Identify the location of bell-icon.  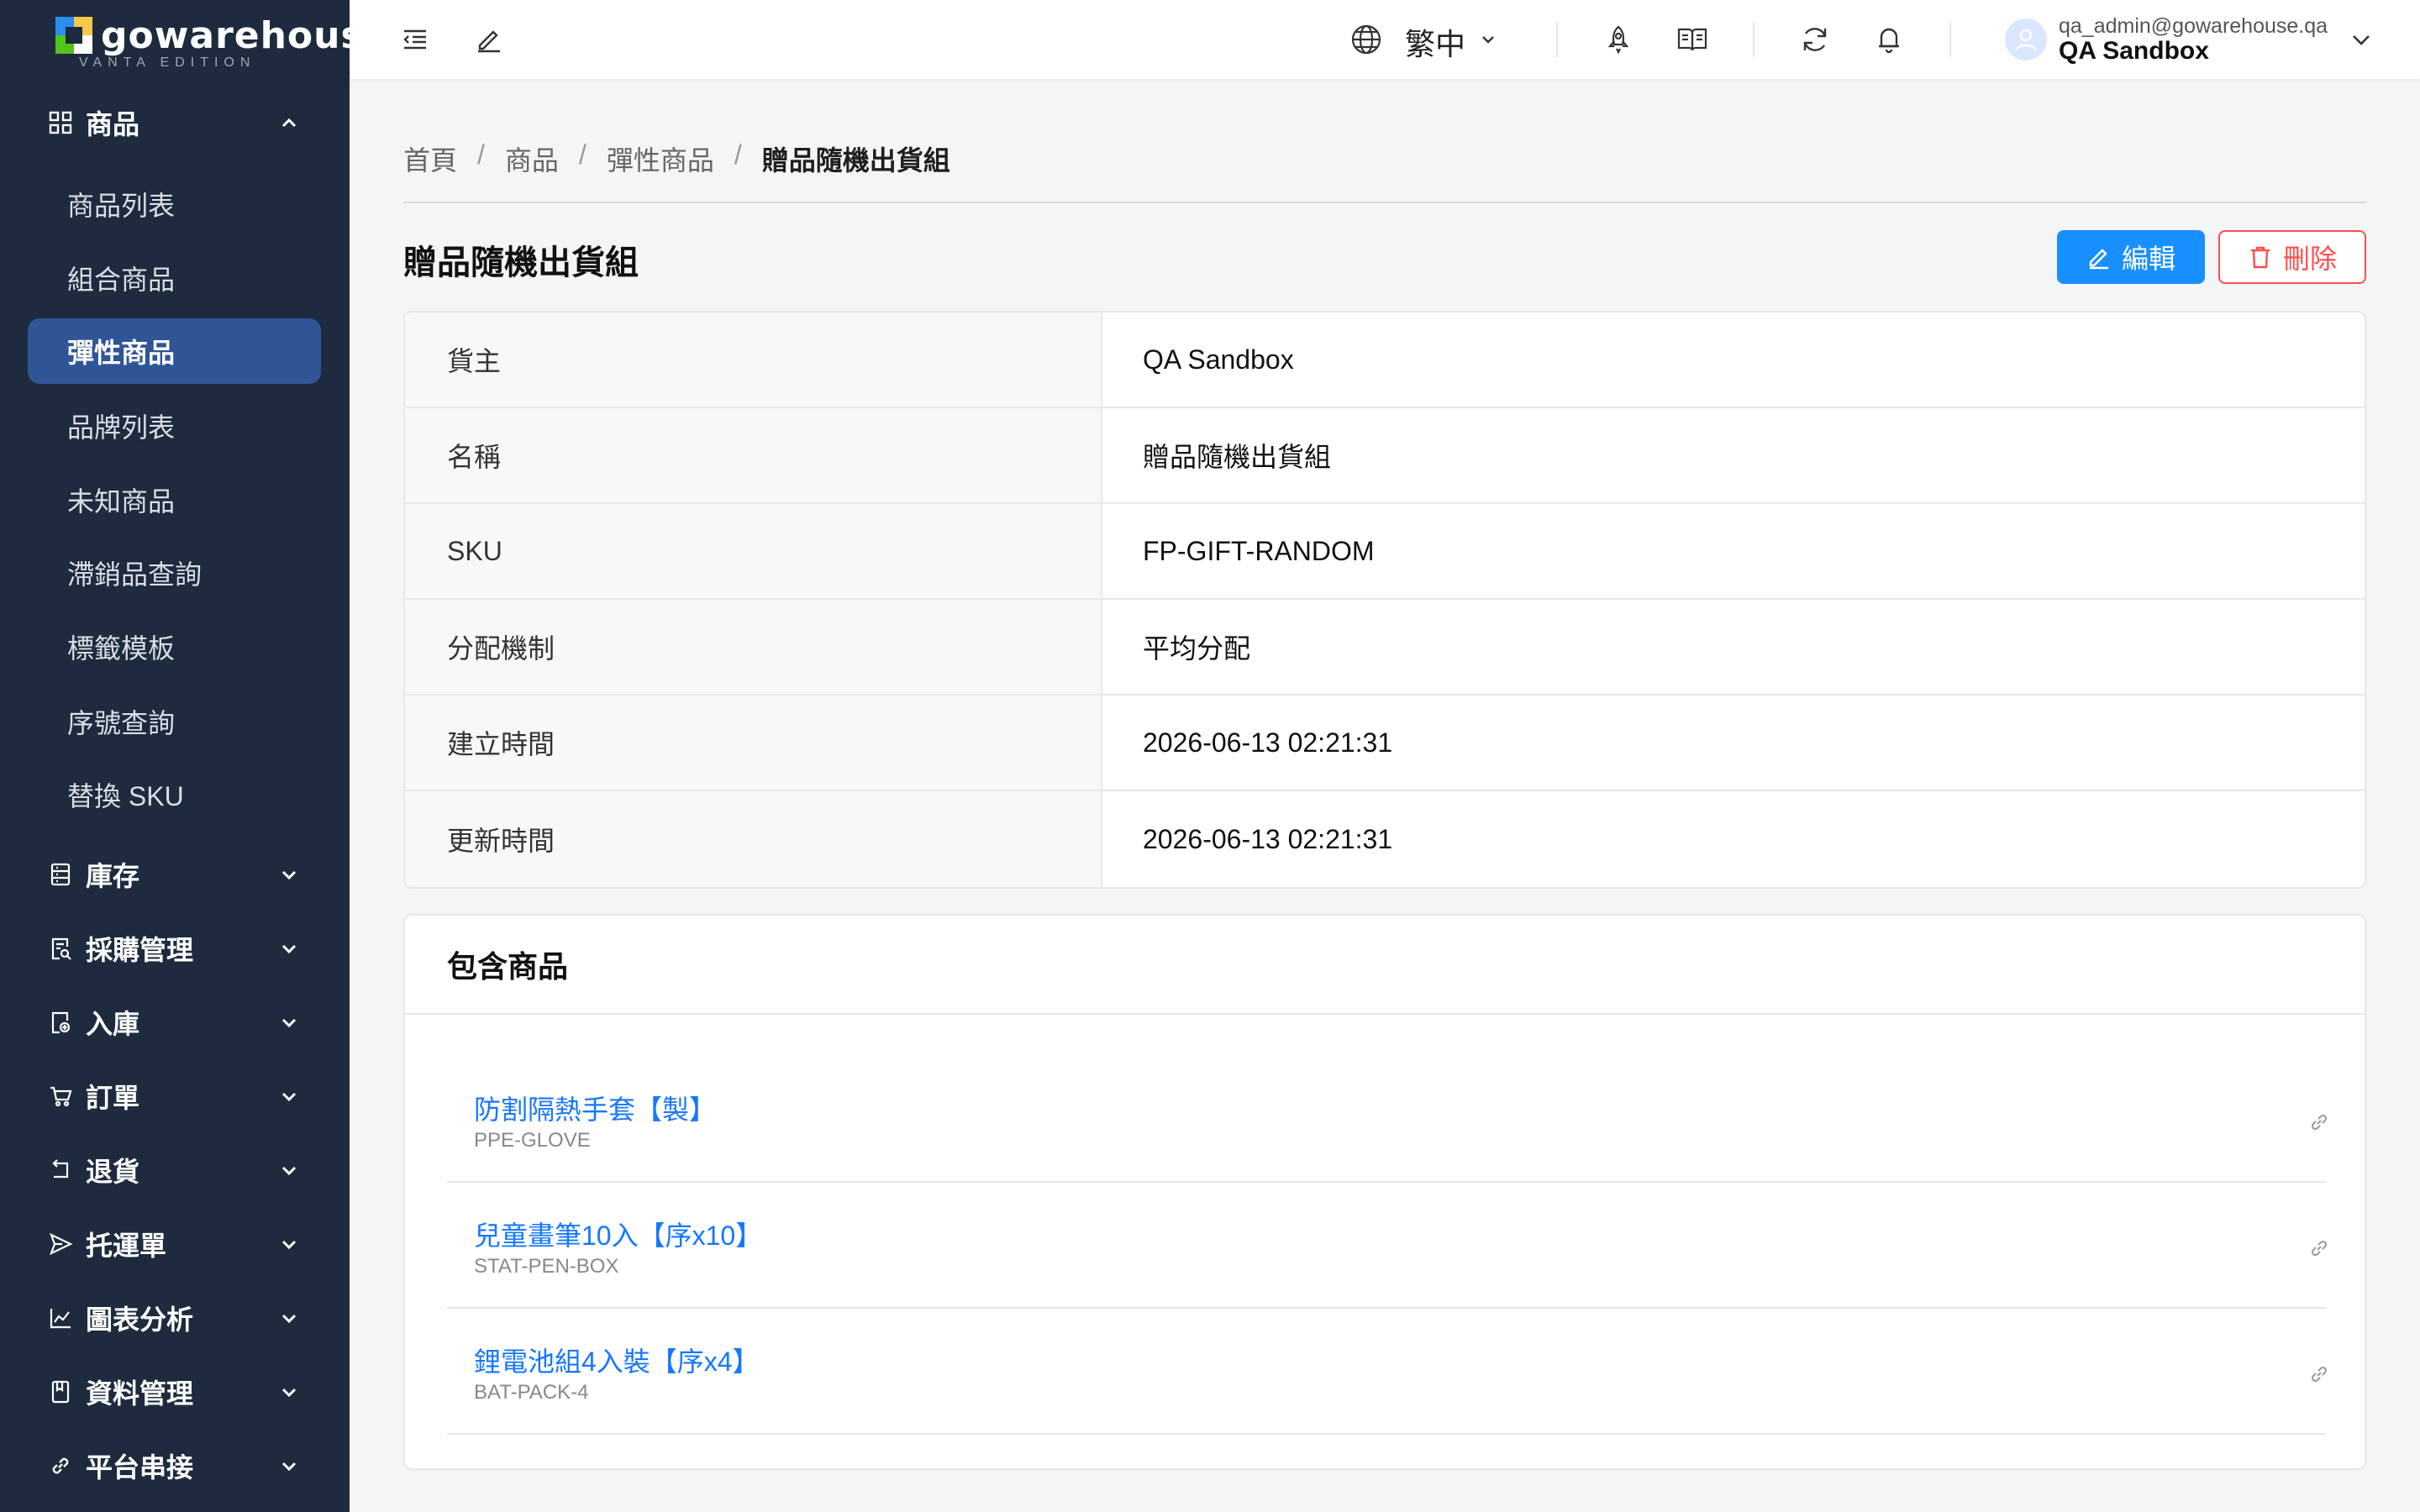
(1889, 41).